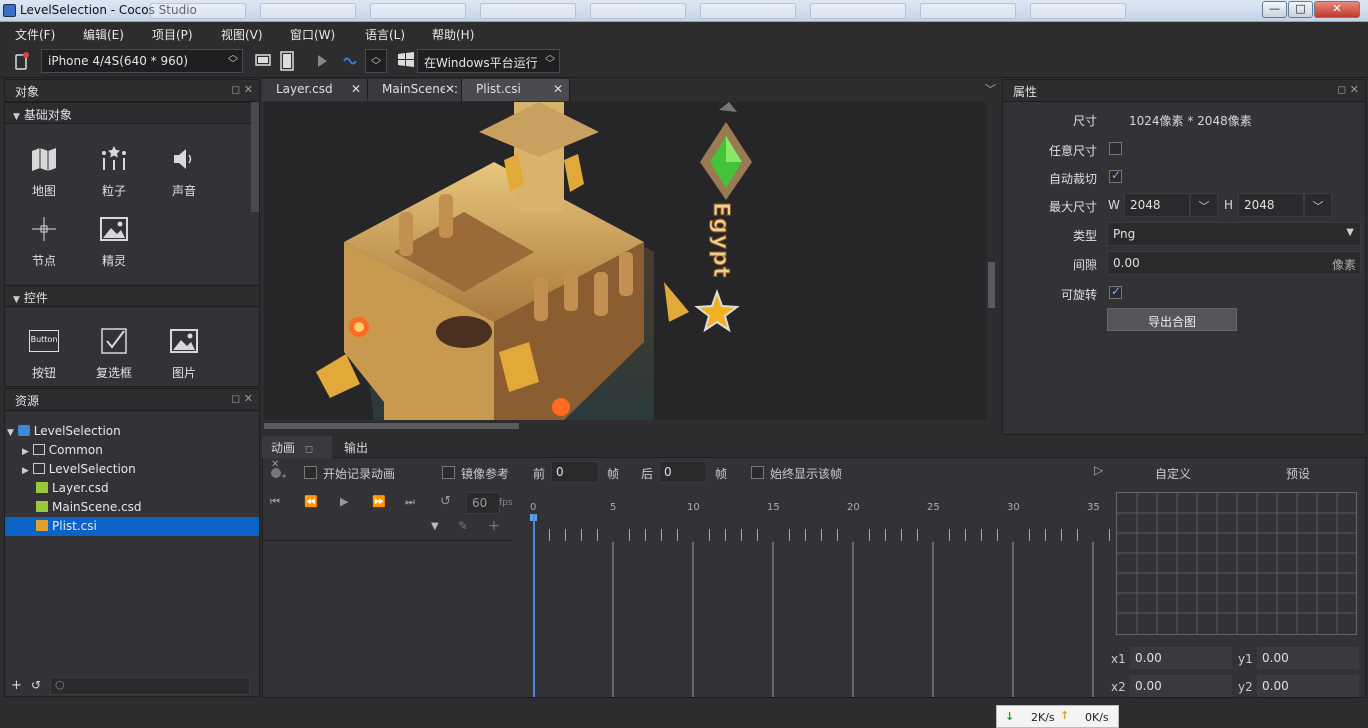 The width and height of the screenshot is (1368, 728). I want to click on auto-crop-checkbox, so click(1115, 175).